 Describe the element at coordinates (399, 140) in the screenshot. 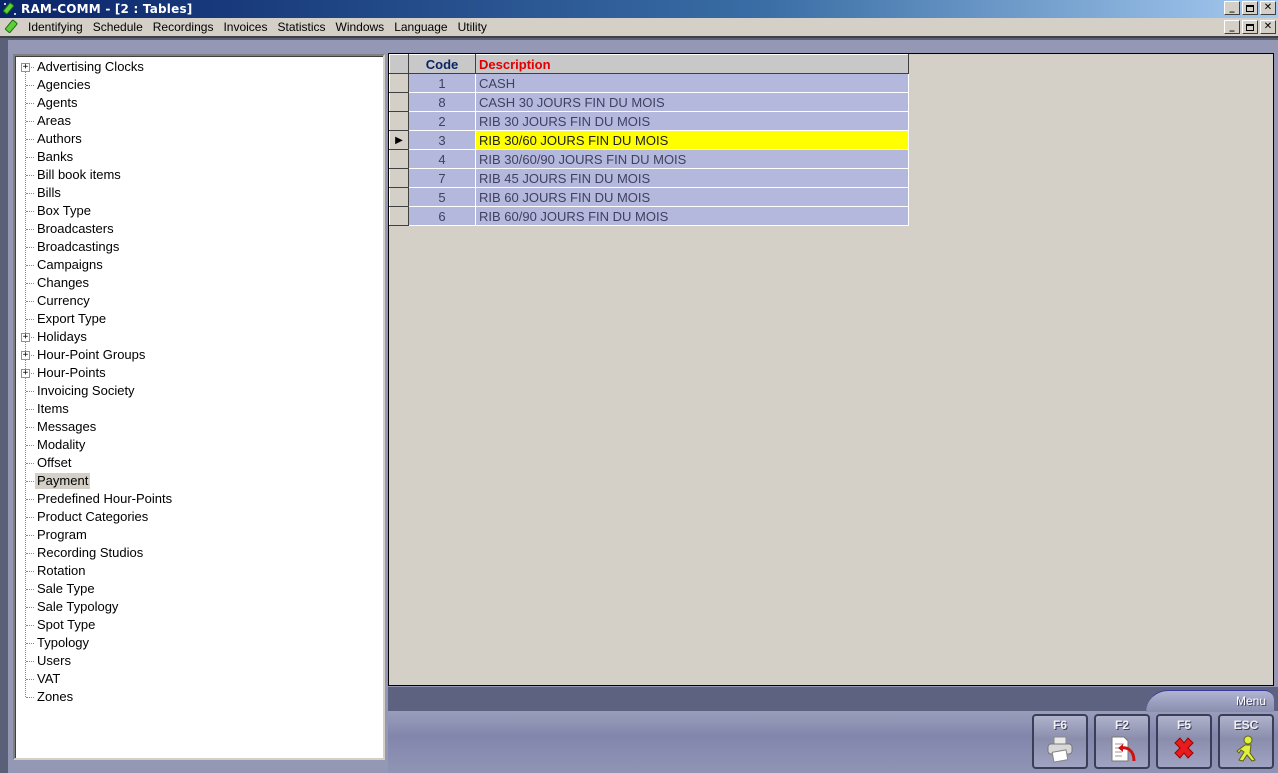

I see `current-row-arrow-icon: ▶` at that location.